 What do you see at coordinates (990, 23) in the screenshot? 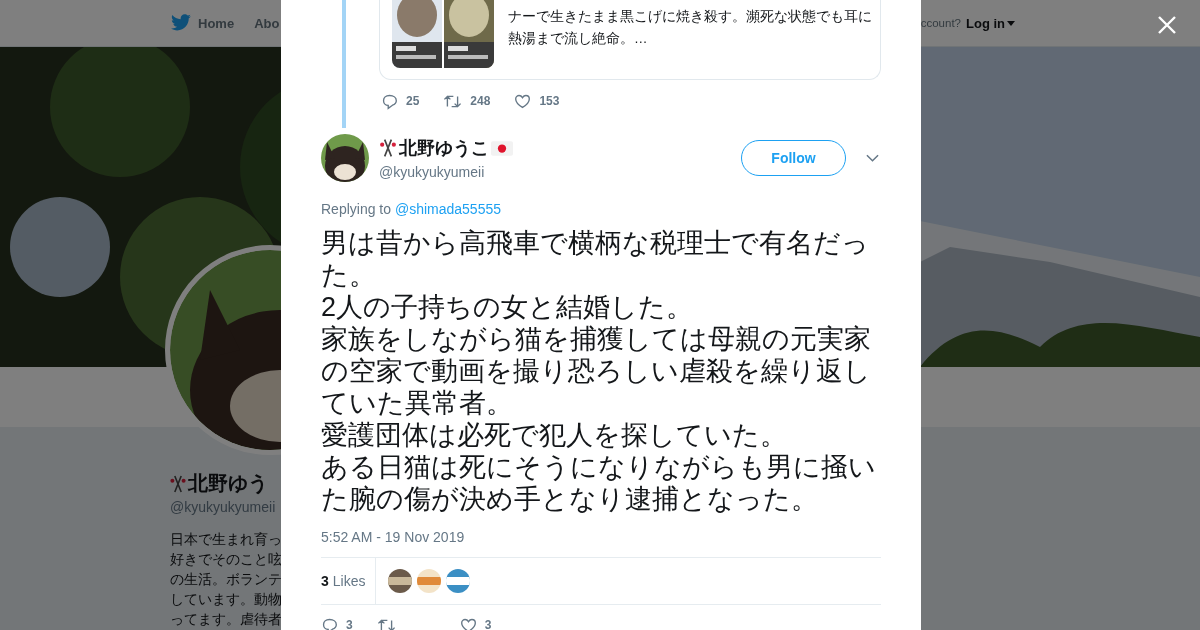
I see `login-link: Log in` at bounding box center [990, 23].